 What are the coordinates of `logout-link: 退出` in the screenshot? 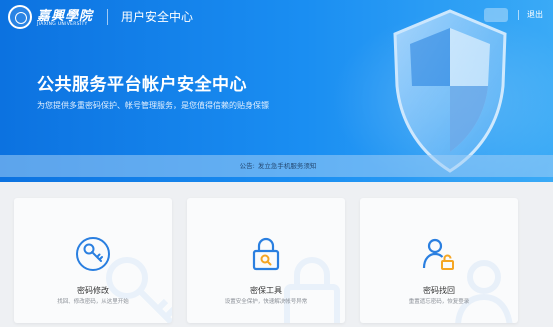 It's located at (535, 14).